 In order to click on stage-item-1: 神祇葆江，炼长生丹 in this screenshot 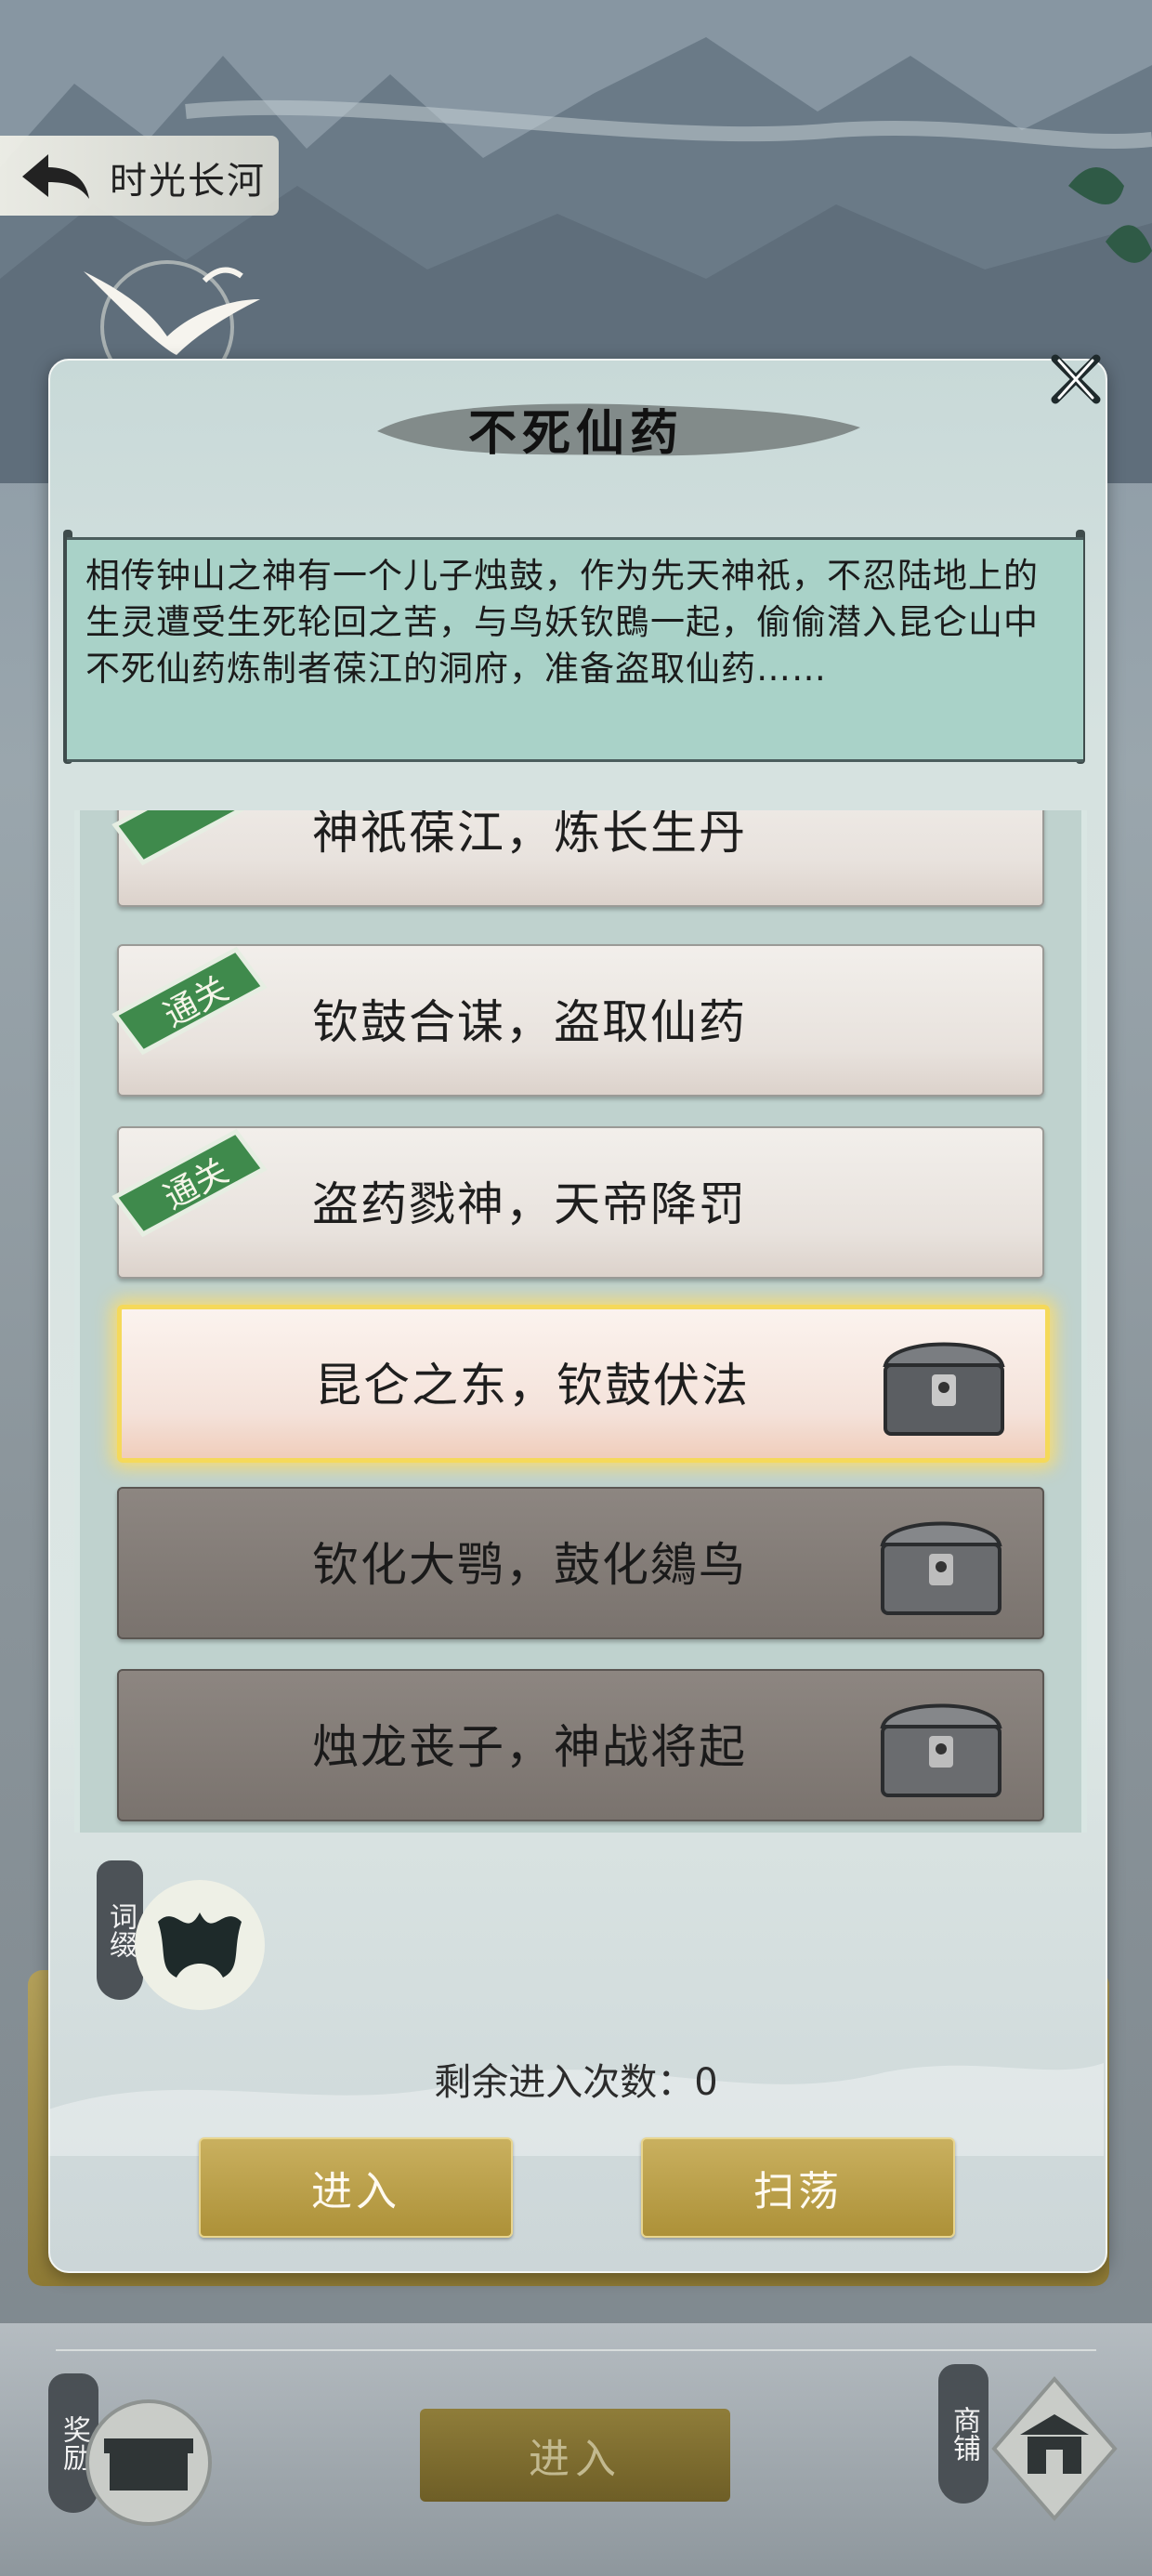, I will do `click(577, 858)`.